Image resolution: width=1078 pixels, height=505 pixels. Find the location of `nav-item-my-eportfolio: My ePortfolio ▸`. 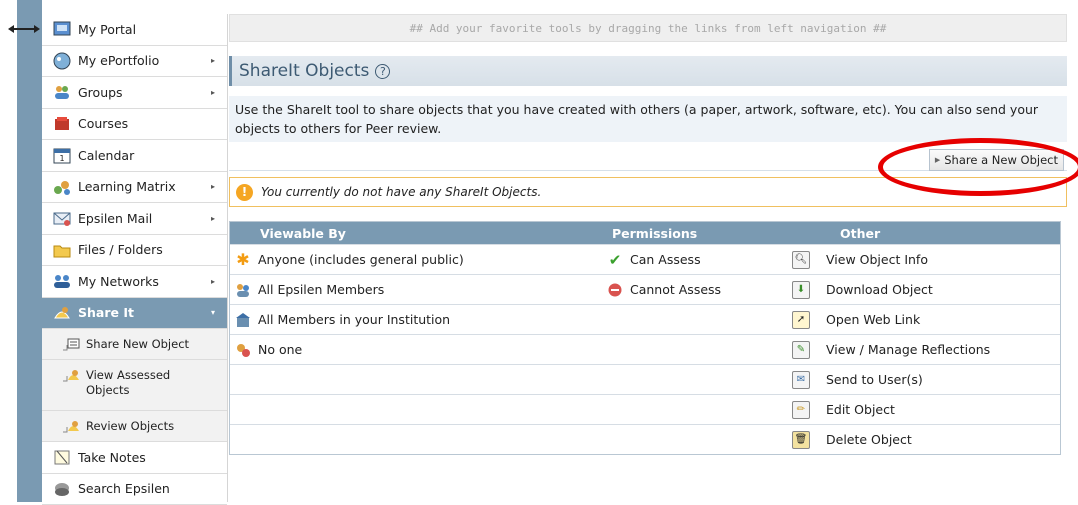

nav-item-my-eportfolio: My ePortfolio ▸ is located at coordinates (134, 62).